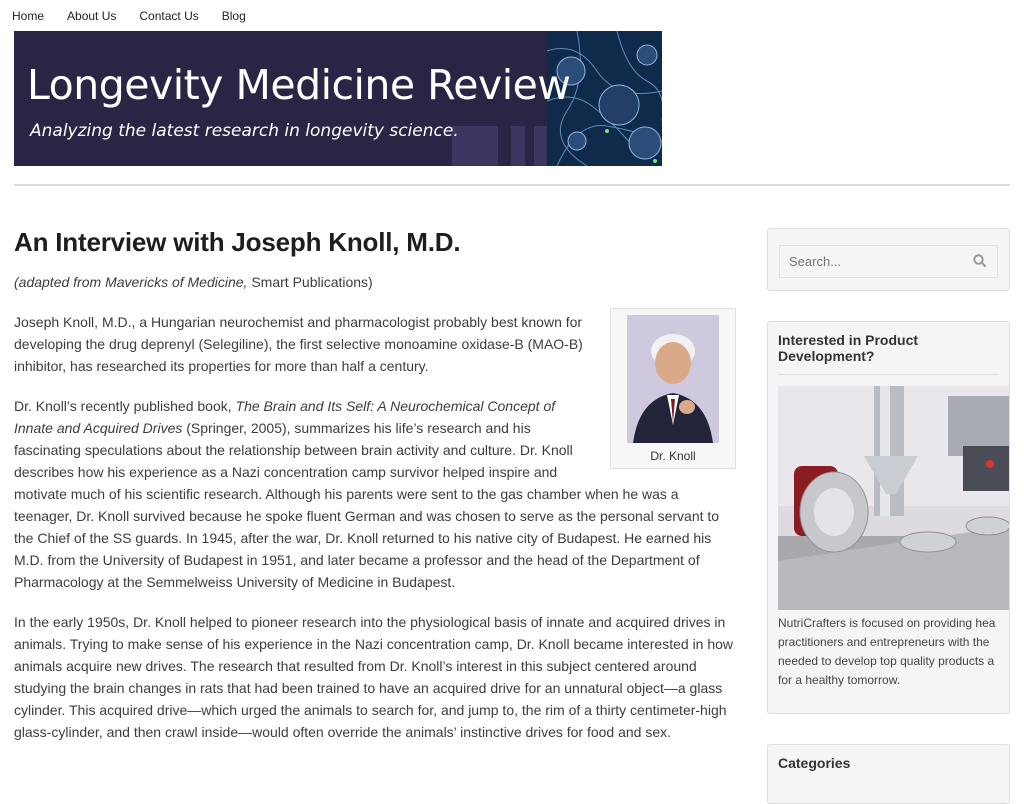 Image resolution: width=1024 pixels, height=804 pixels. I want to click on source-book-title: Mavericks of Medicine,, so click(176, 282).